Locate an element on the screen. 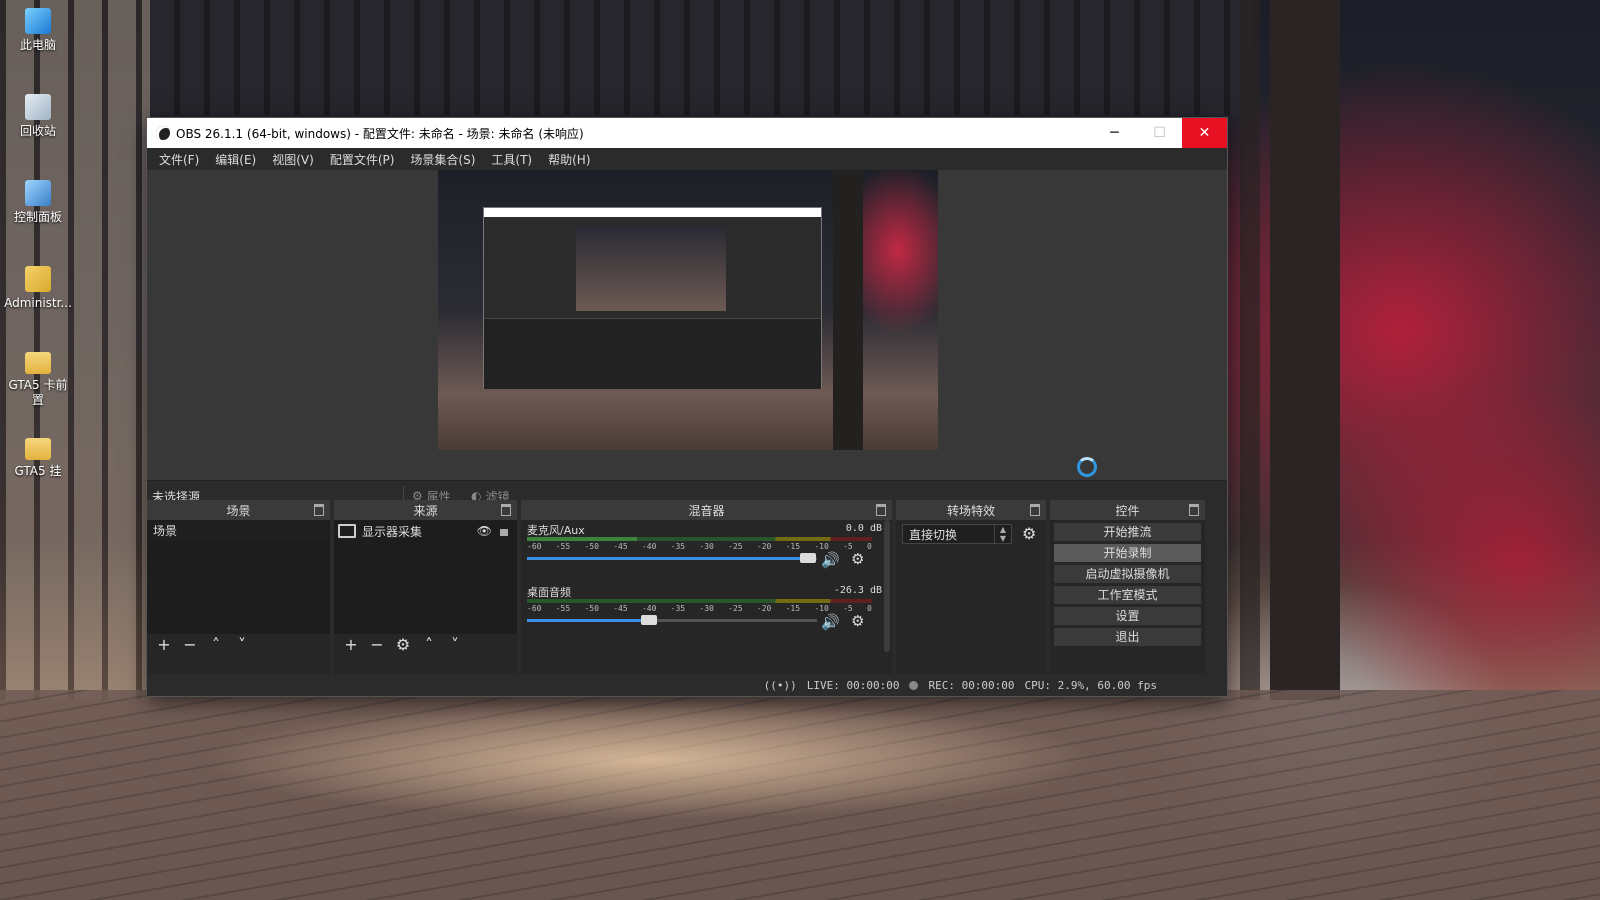  start-virtual-camera-button: 启动虚拟摄像机 is located at coordinates (1127, 574).